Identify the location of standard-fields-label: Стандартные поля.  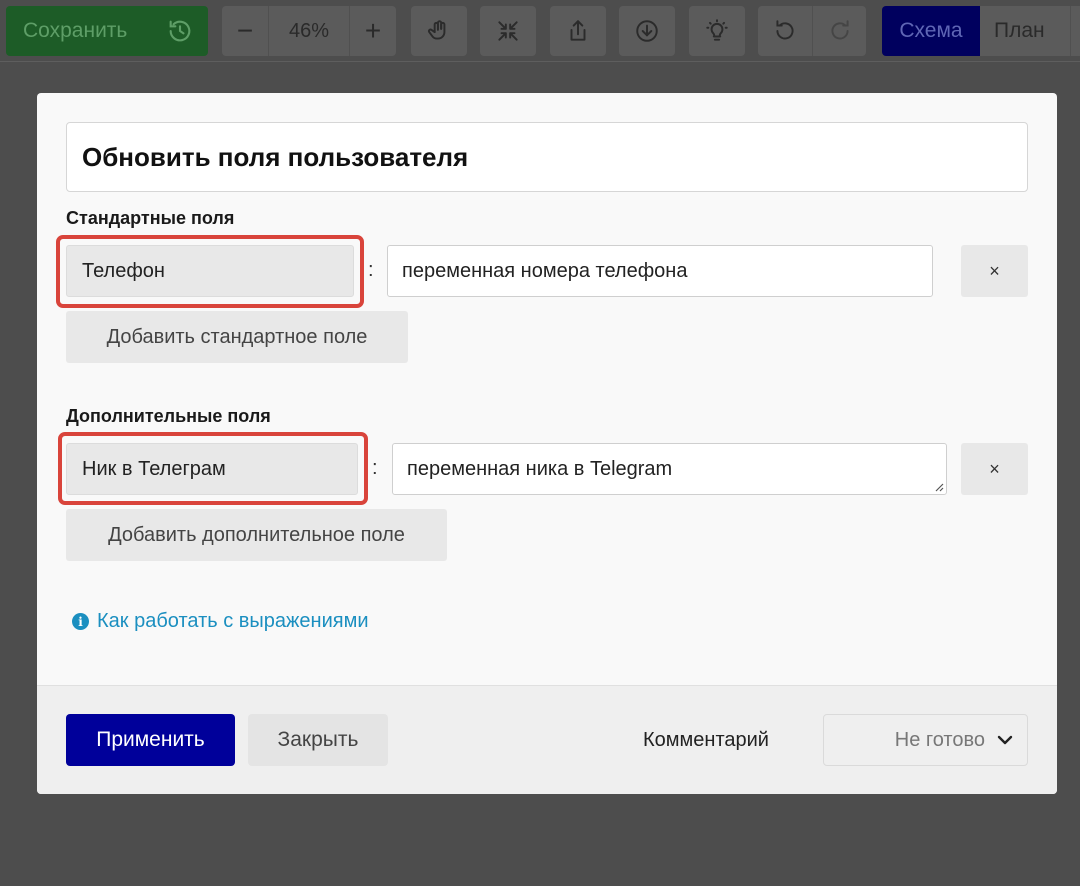
(150, 218).